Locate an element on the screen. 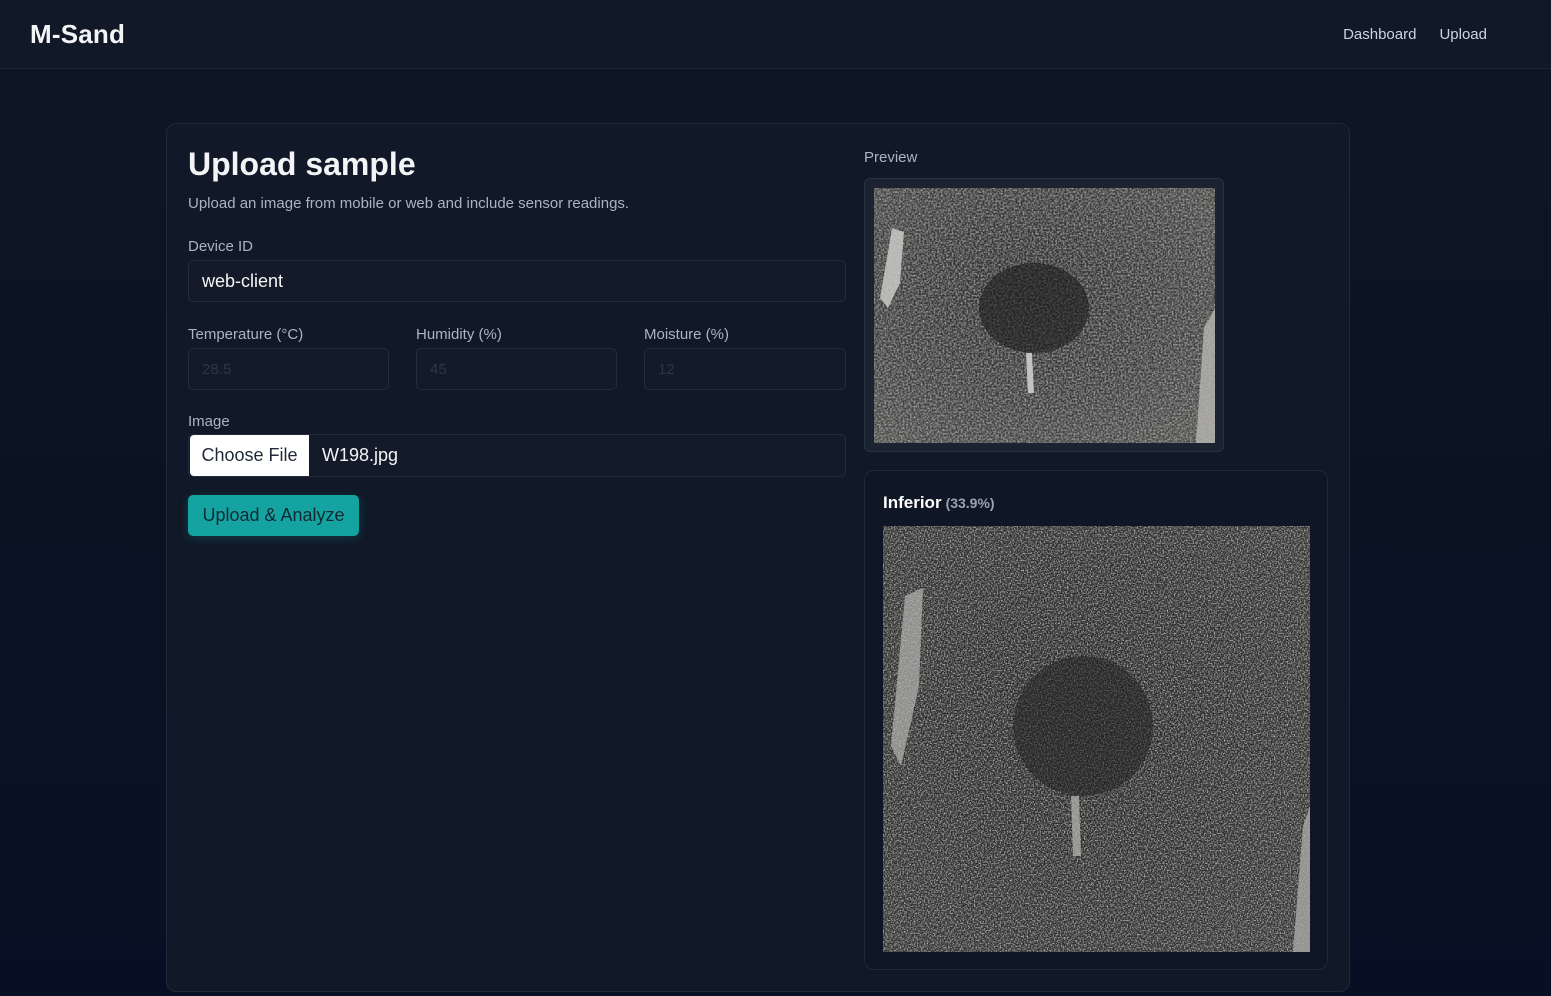 The height and width of the screenshot is (996, 1551). page-title: Upload sample is located at coordinates (302, 164).